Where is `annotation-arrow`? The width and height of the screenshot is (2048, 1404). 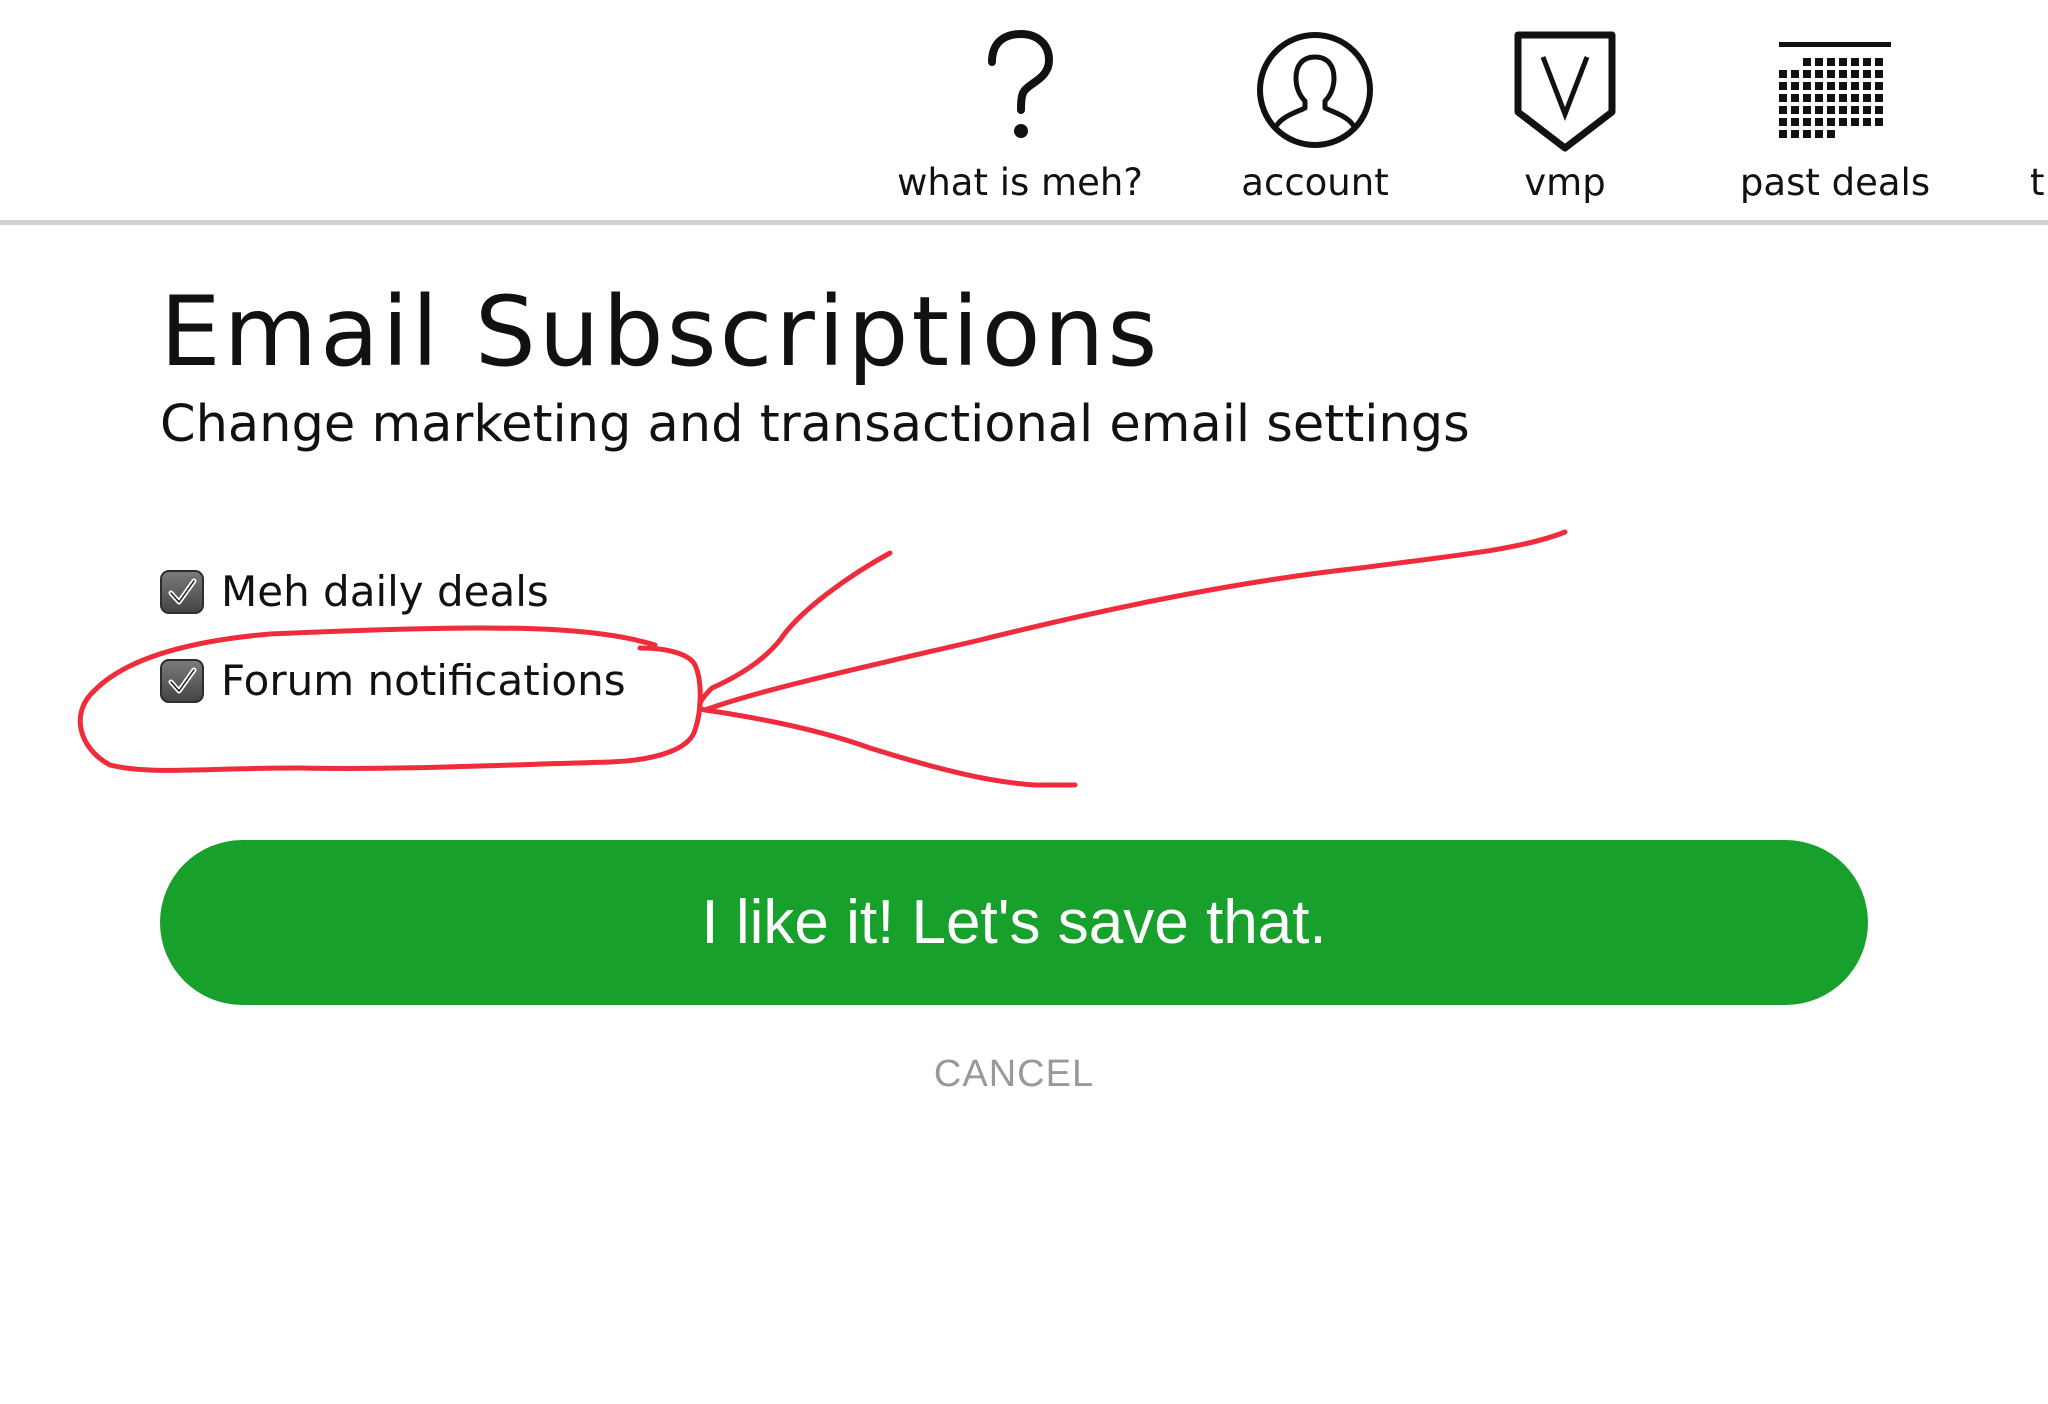
annotation-arrow is located at coordinates (1132, 658).